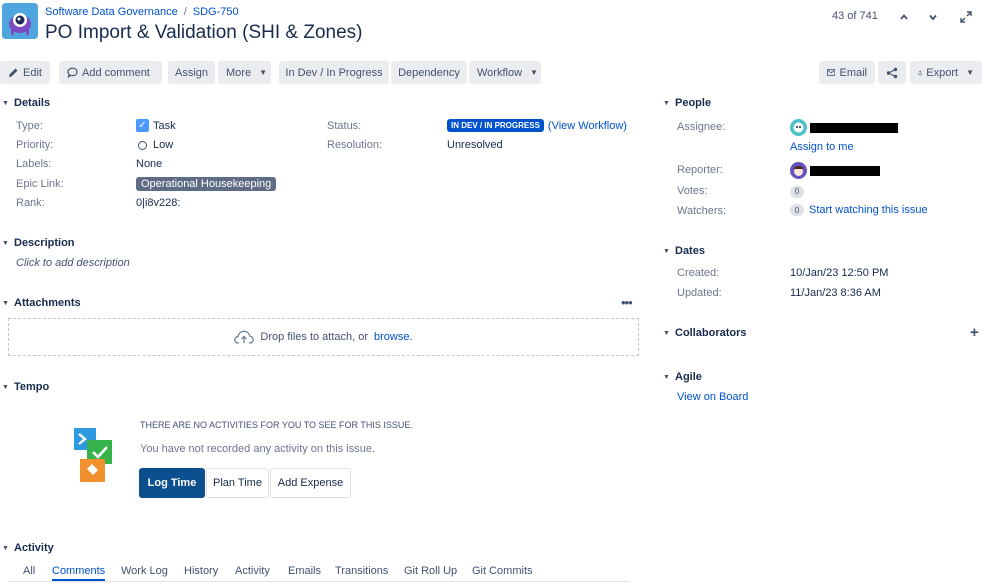 The height and width of the screenshot is (584, 999). I want to click on attachments-section-toggle: ▼ Attachments, so click(41, 303).